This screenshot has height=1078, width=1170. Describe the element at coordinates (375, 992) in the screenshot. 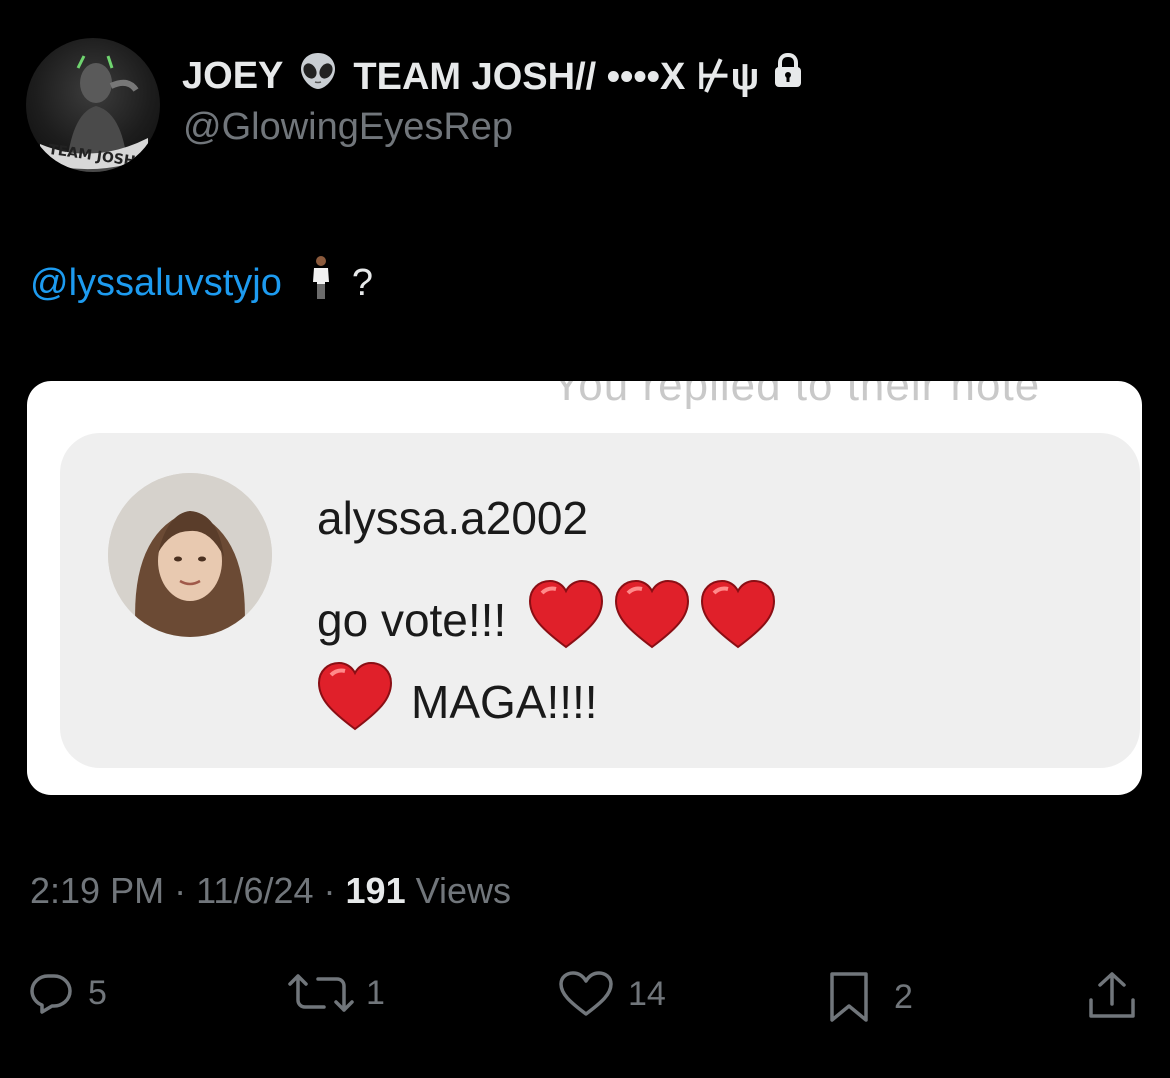

I see `repost-count: 1` at that location.